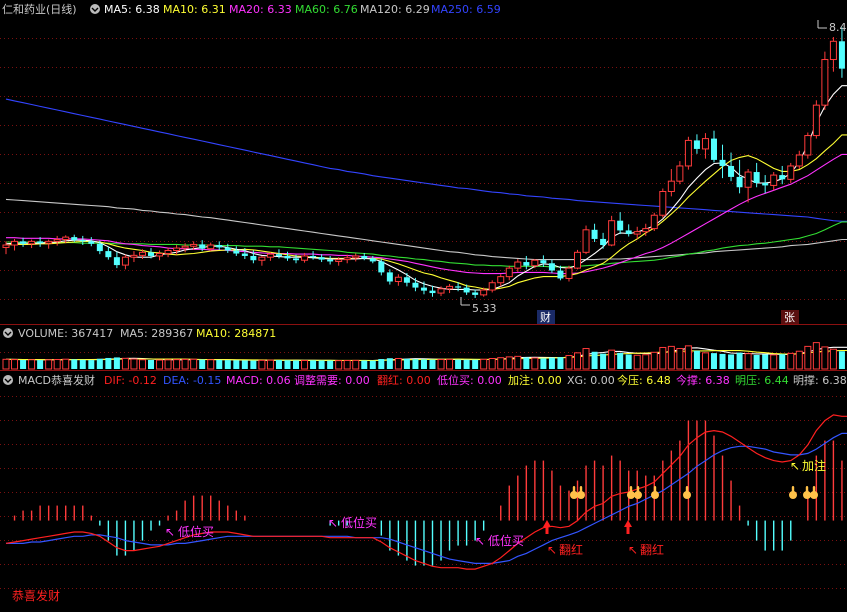 This screenshot has height=612, width=847. Describe the element at coordinates (260, 9) in the screenshot. I see `legend-ma20: MA20: 6.33` at that location.